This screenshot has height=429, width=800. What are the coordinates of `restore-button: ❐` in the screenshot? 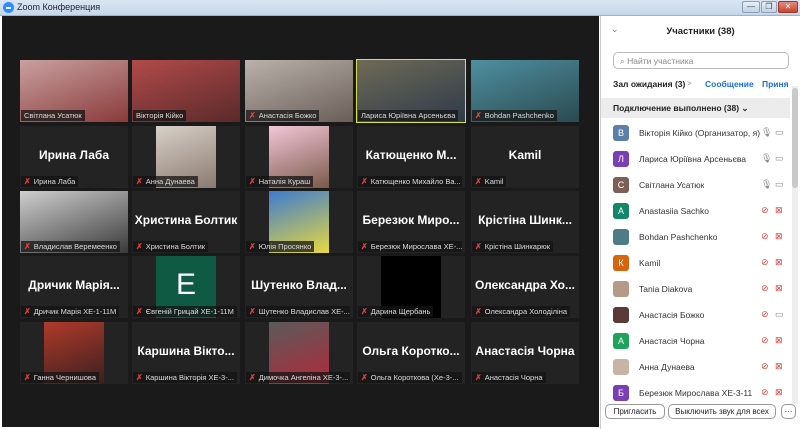 It's located at (769, 7).